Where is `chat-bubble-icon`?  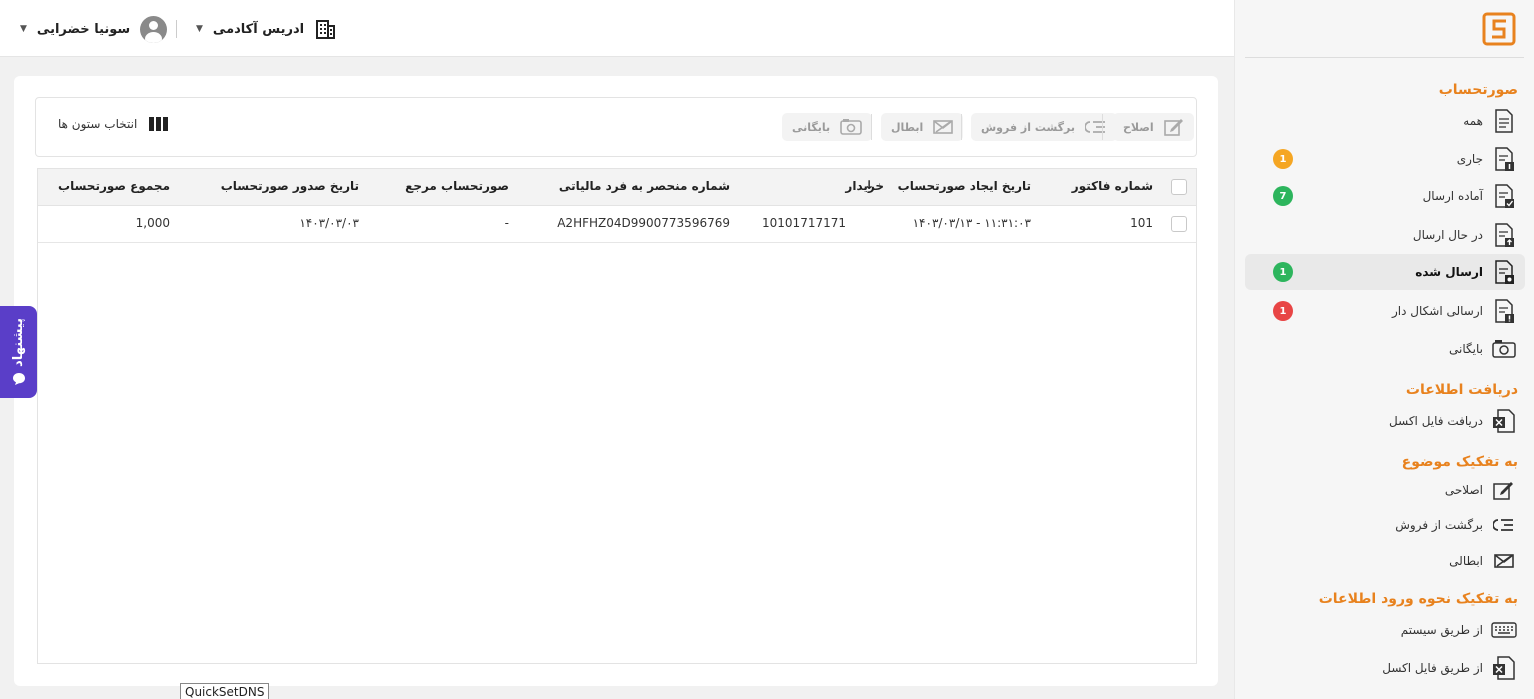 chat-bubble-icon is located at coordinates (18, 379).